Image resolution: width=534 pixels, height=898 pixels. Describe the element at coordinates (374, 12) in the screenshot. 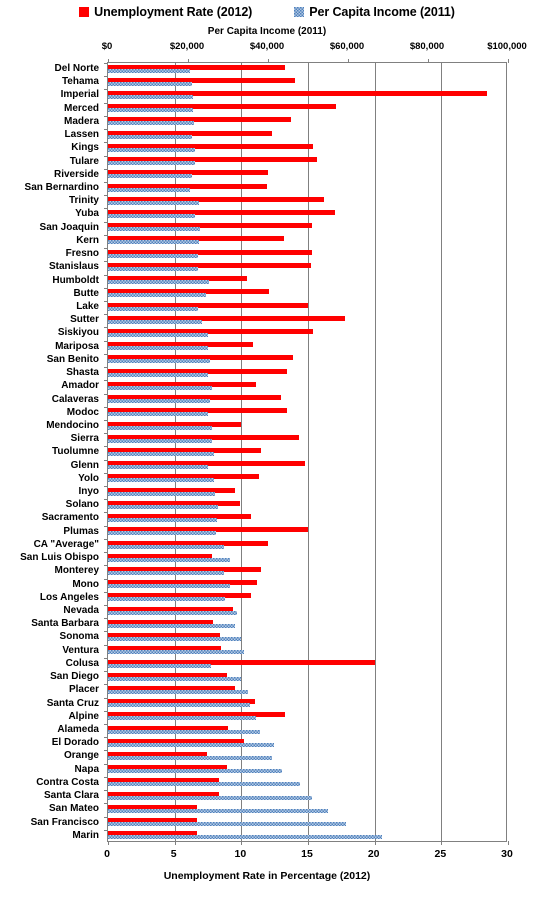

I see `legend-entry-2: Per Capita Income (2011)` at that location.